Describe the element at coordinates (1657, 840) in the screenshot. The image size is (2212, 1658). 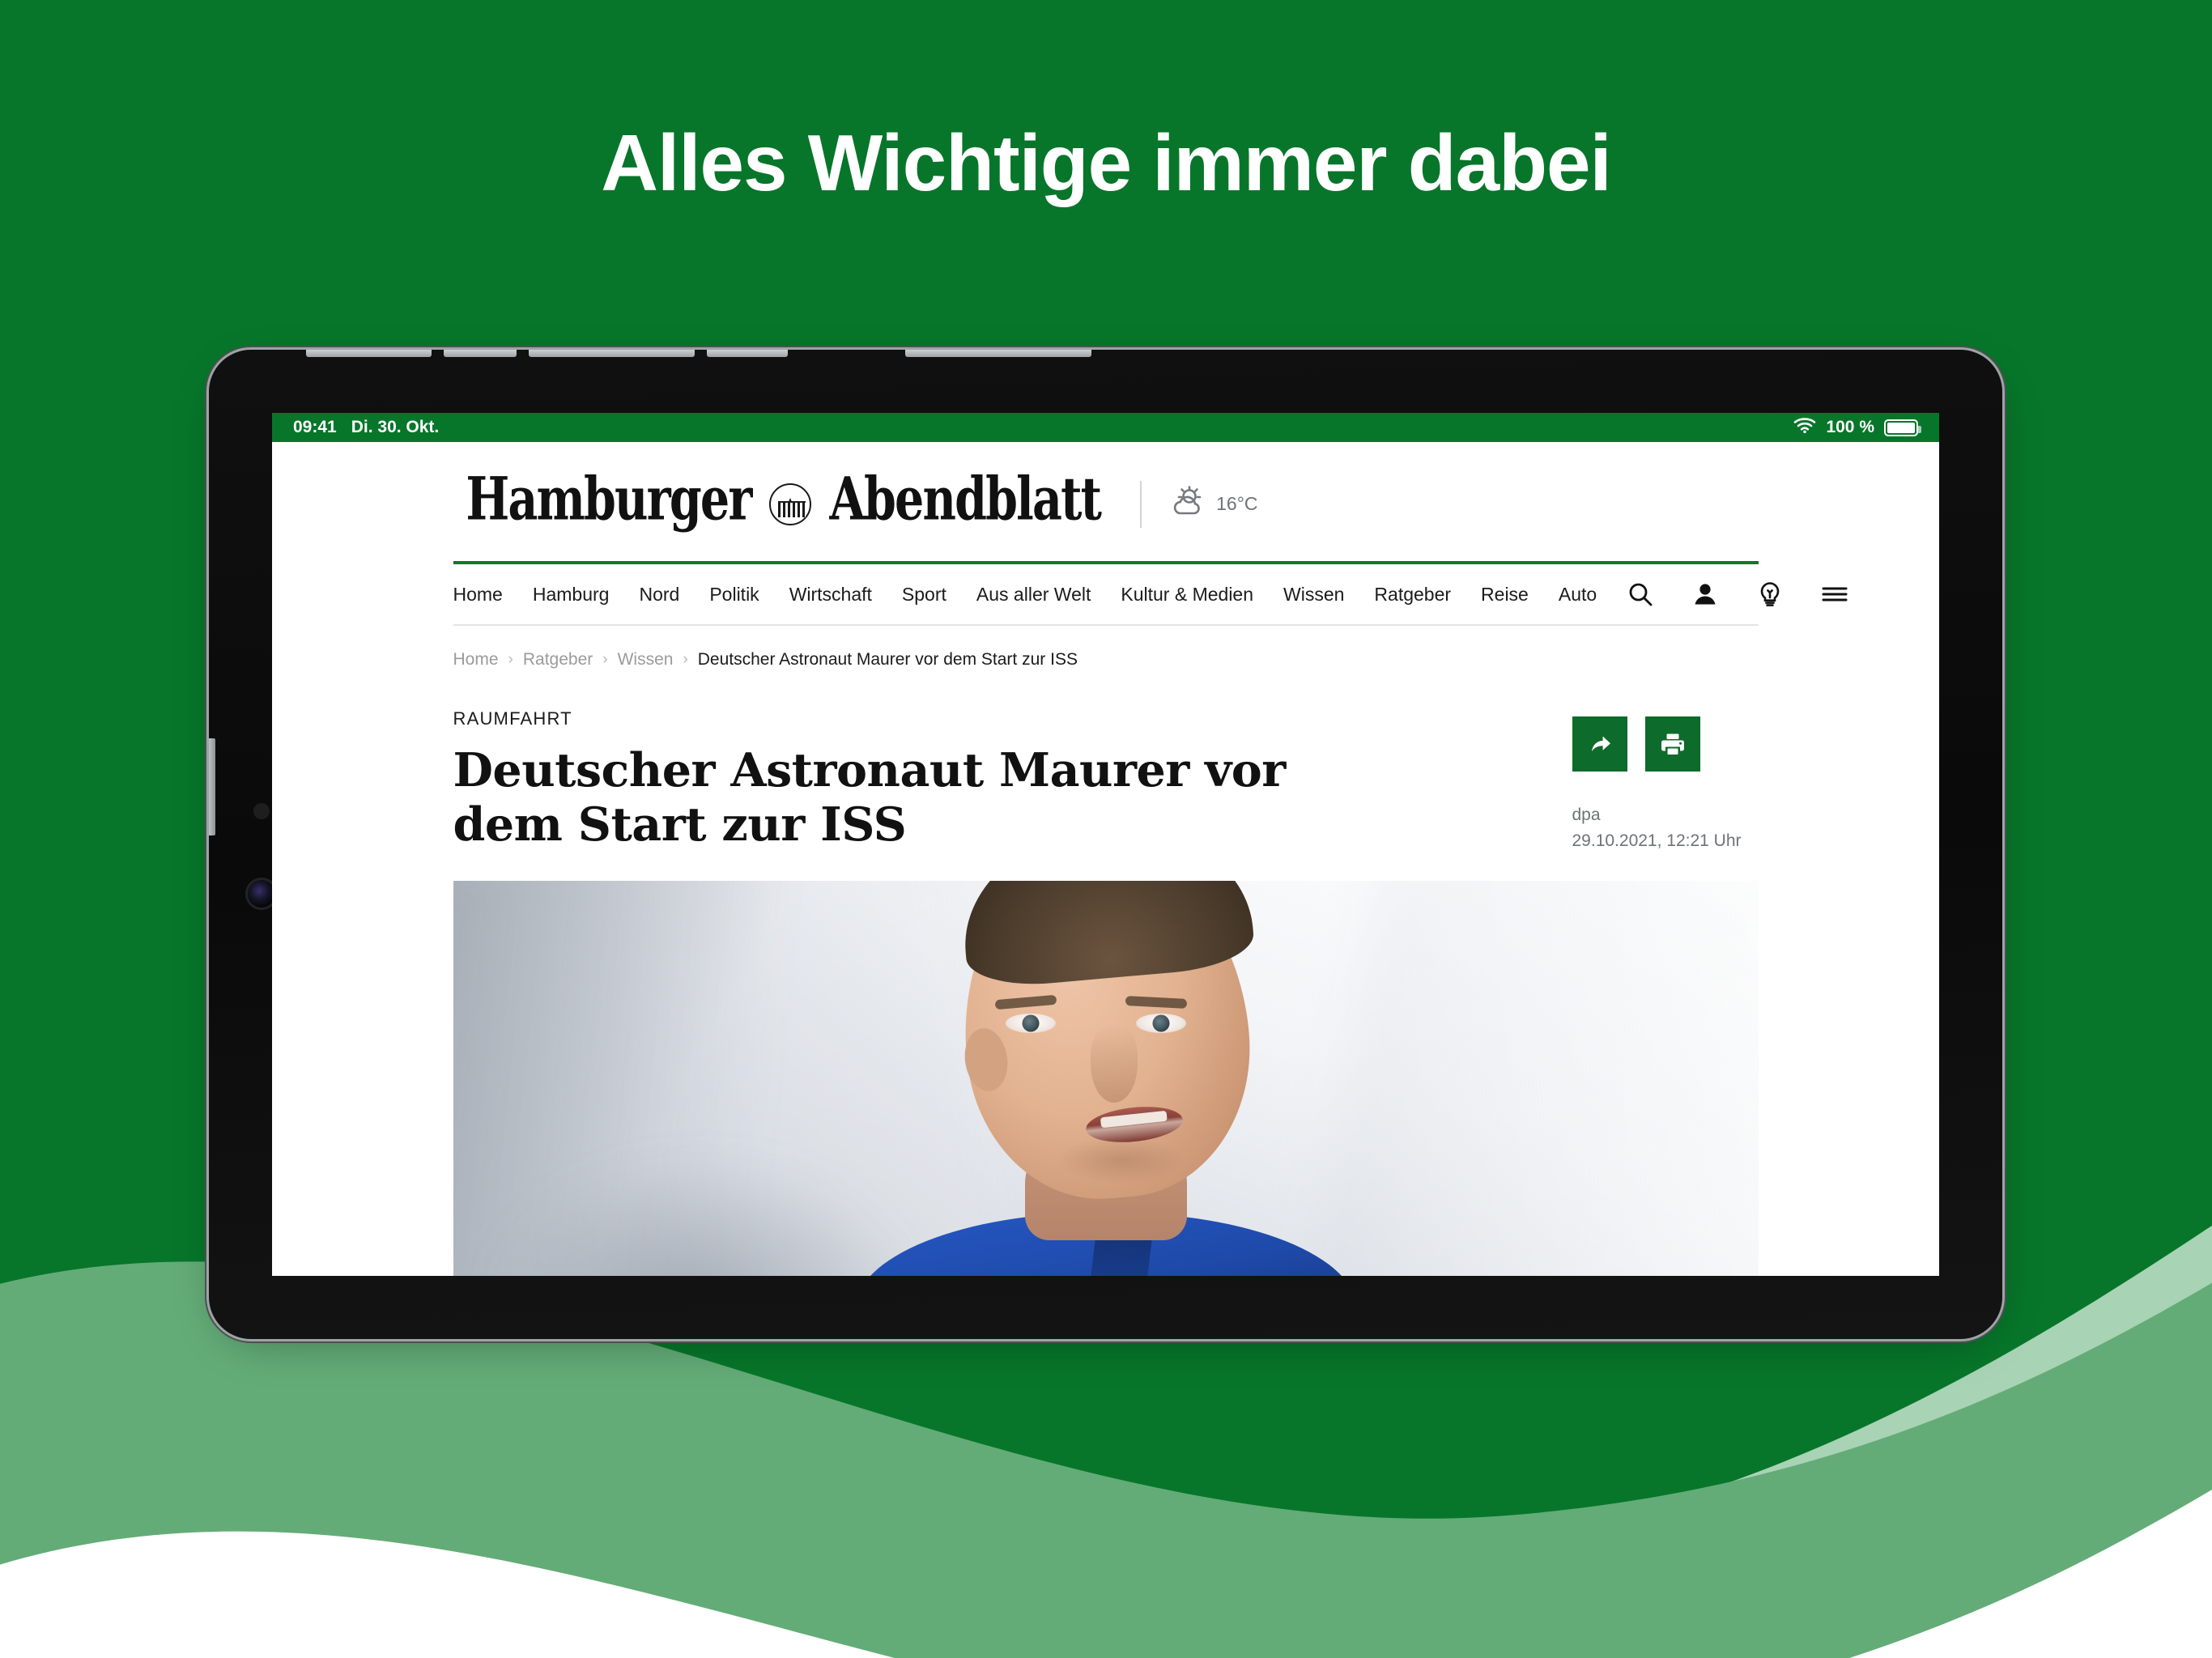
I see `article-timestamp: 29.10.2021, 12:21 Uhr` at that location.